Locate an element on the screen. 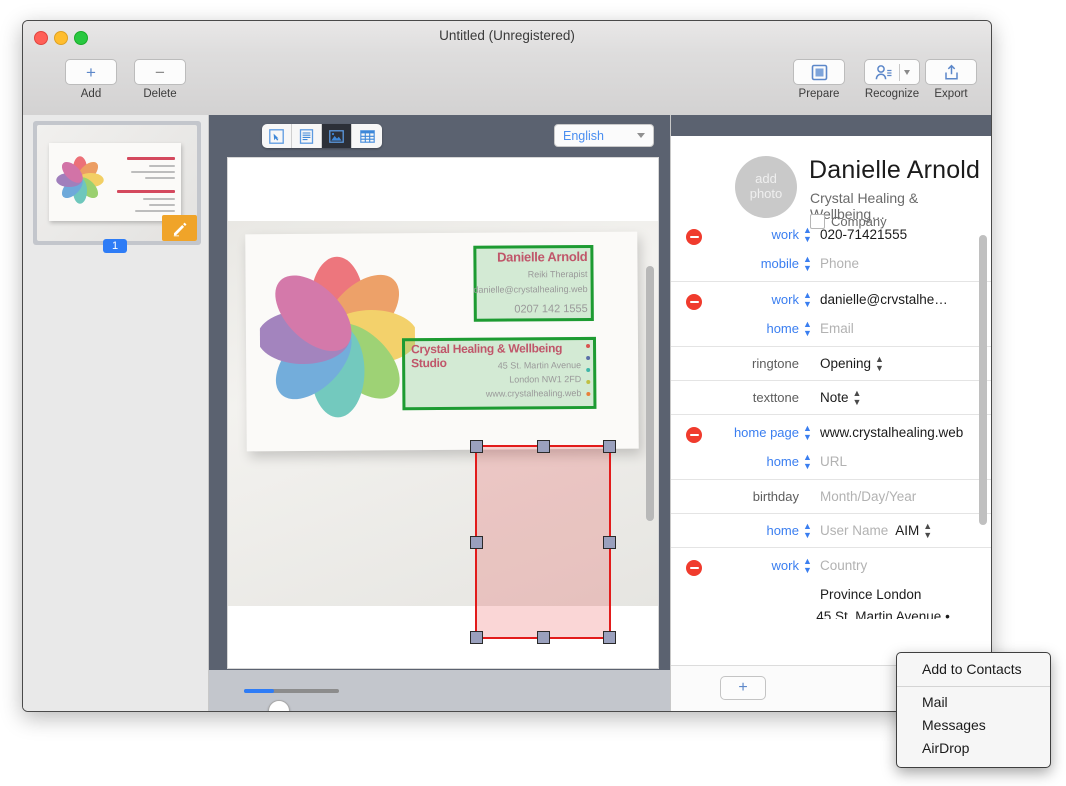 This screenshot has width=1066, height=786. page-number-badge: 1 is located at coordinates (115, 246).